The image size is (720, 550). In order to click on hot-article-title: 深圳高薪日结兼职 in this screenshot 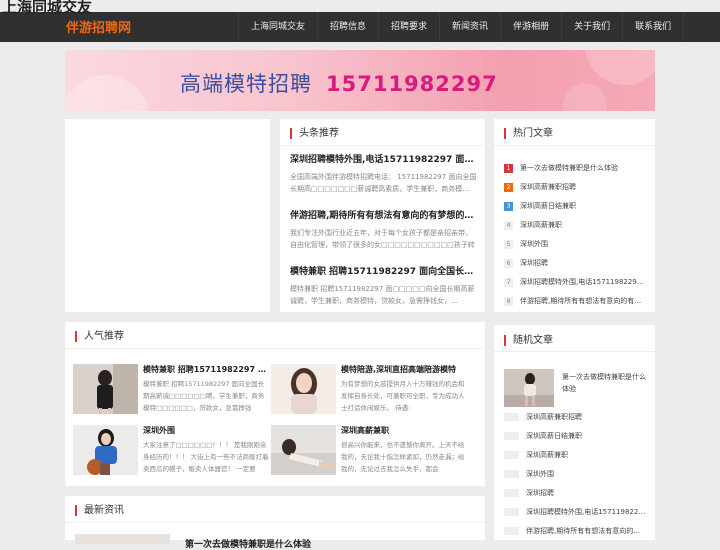, I will do `click(548, 206)`.